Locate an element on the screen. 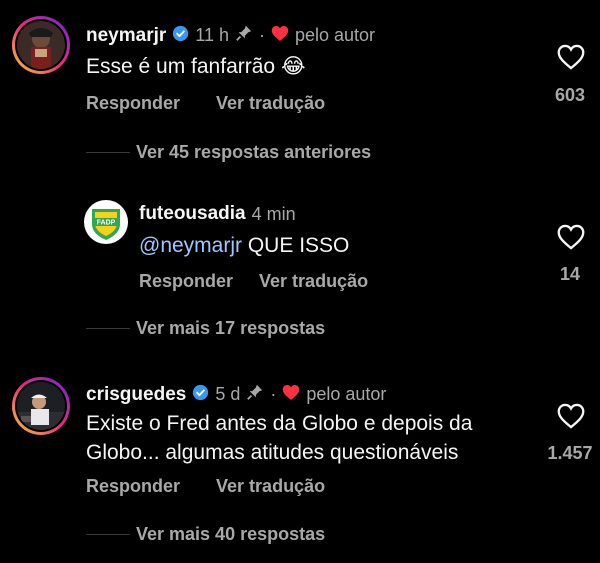  view-more-replies: Ver mais 40 respostas is located at coordinates (230, 534).